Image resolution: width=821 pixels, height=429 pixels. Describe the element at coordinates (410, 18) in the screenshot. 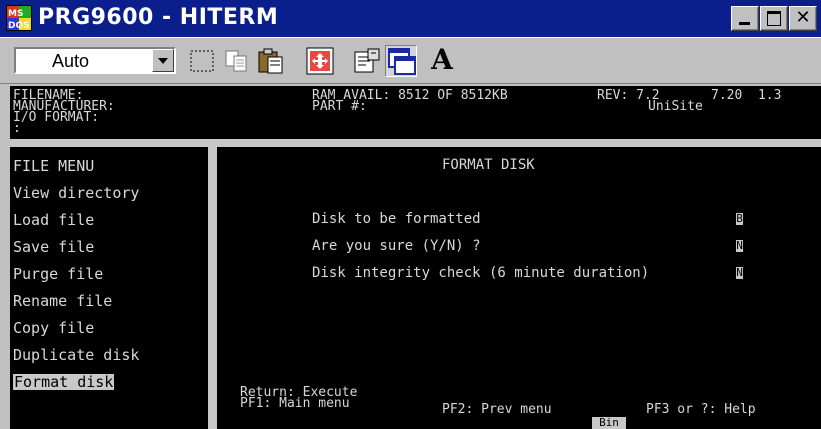

I see `title-bar: MS DOS PRG9600 - HITERM ✕` at that location.